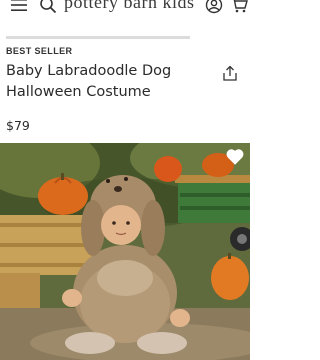 Image resolution: width=320 pixels, height=360 pixels. What do you see at coordinates (19, 7) in the screenshot?
I see `menu-icon` at bounding box center [19, 7].